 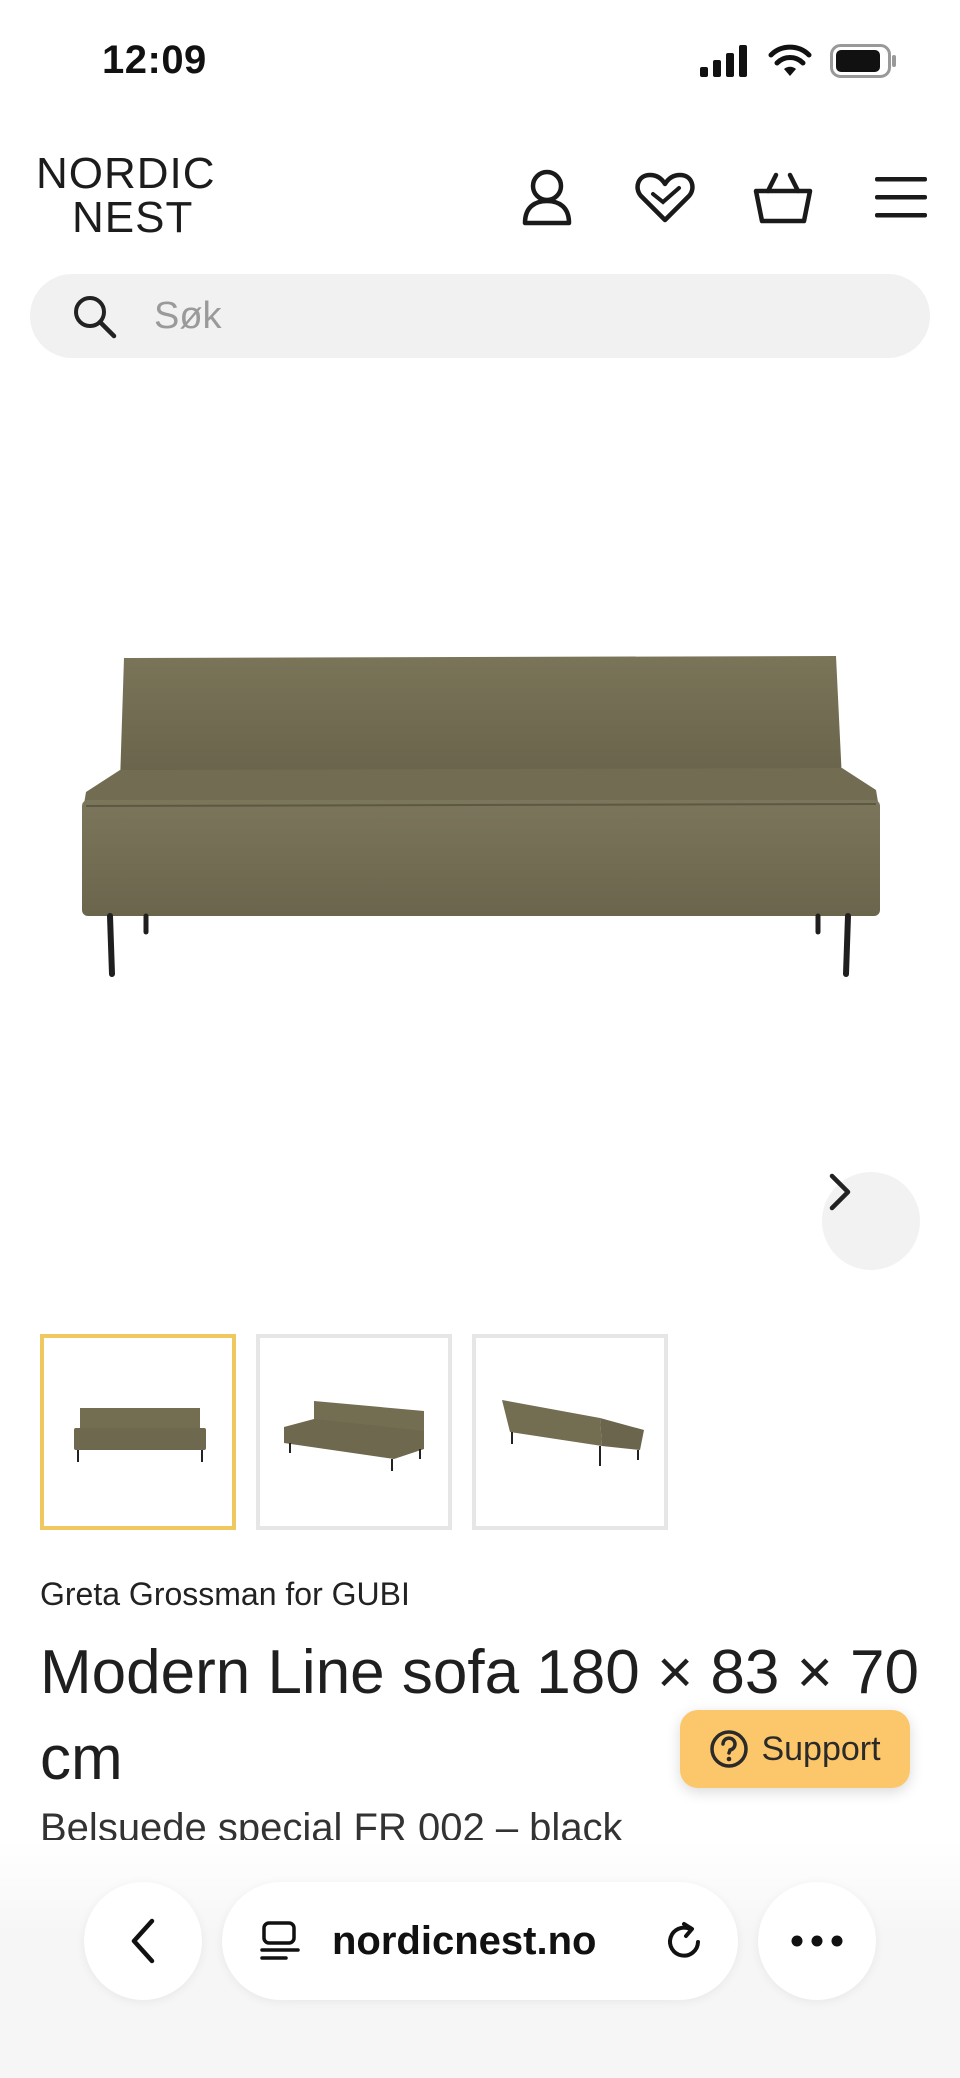 What do you see at coordinates (480, 200) in the screenshot?
I see `site-header: NORDIC NEST` at bounding box center [480, 200].